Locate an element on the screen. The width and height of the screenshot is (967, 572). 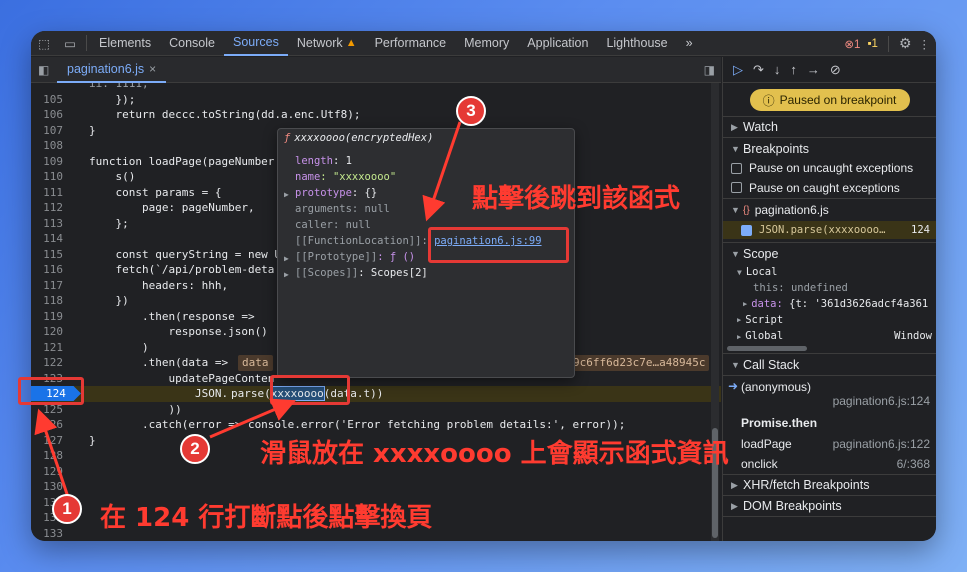
annotation-step-2: 滑鼠放在 xxxxoooo 上會顯示函式資訊 is located at coordinates (494, 454).